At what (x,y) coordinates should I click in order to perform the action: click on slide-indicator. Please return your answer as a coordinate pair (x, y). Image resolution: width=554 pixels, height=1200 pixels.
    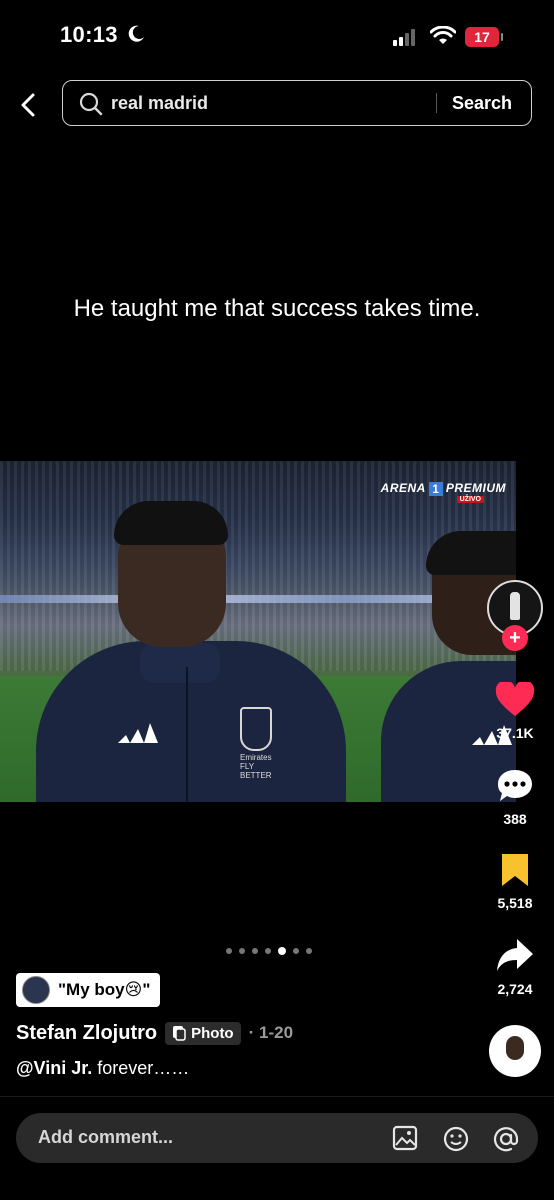
    Looking at the image, I should click on (272, 948).